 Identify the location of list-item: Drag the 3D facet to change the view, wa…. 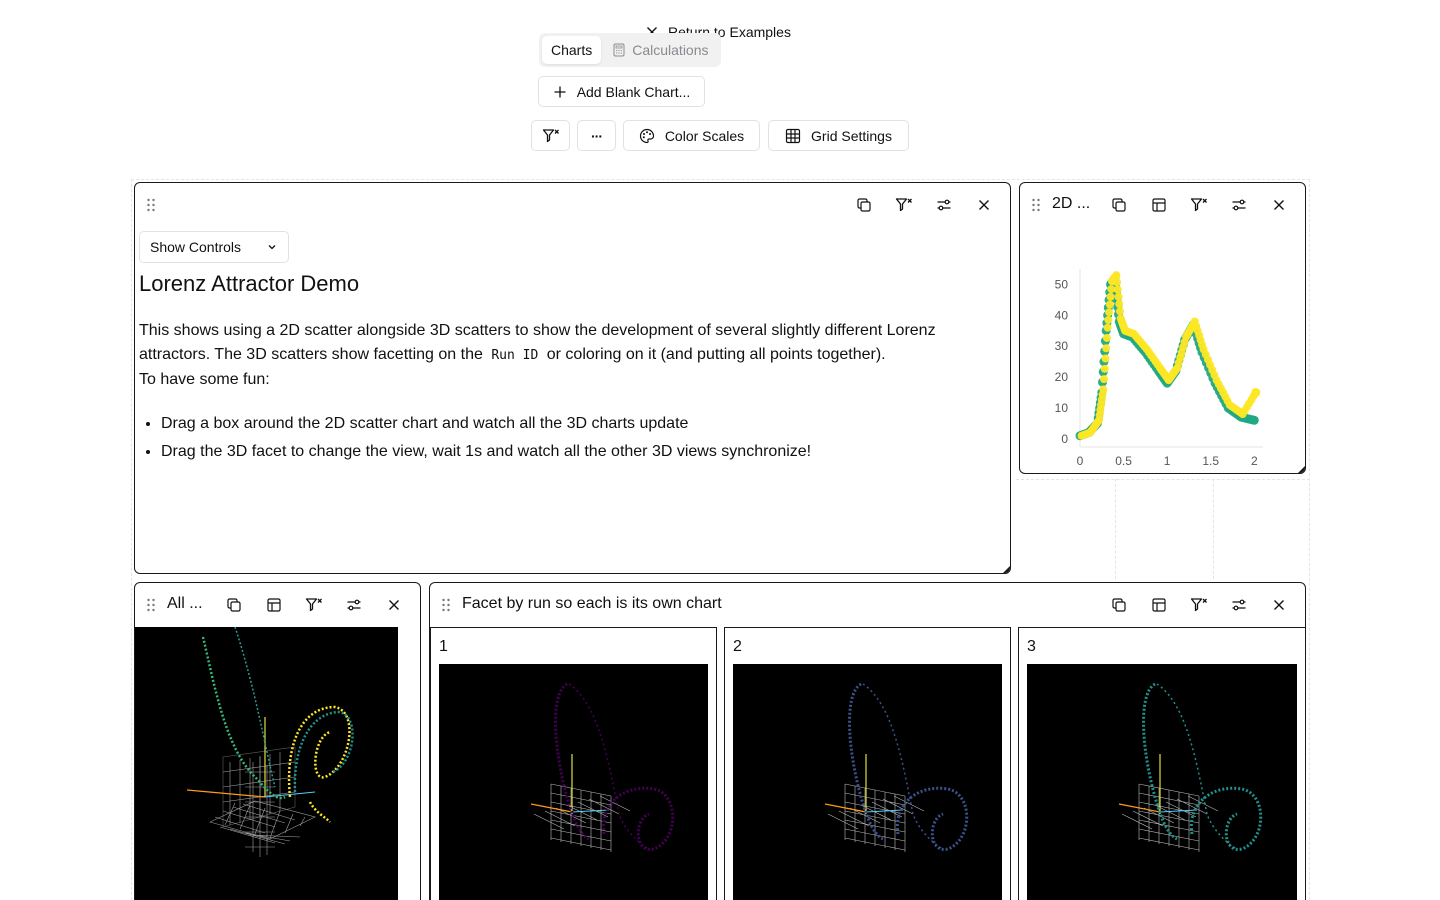
(575, 452).